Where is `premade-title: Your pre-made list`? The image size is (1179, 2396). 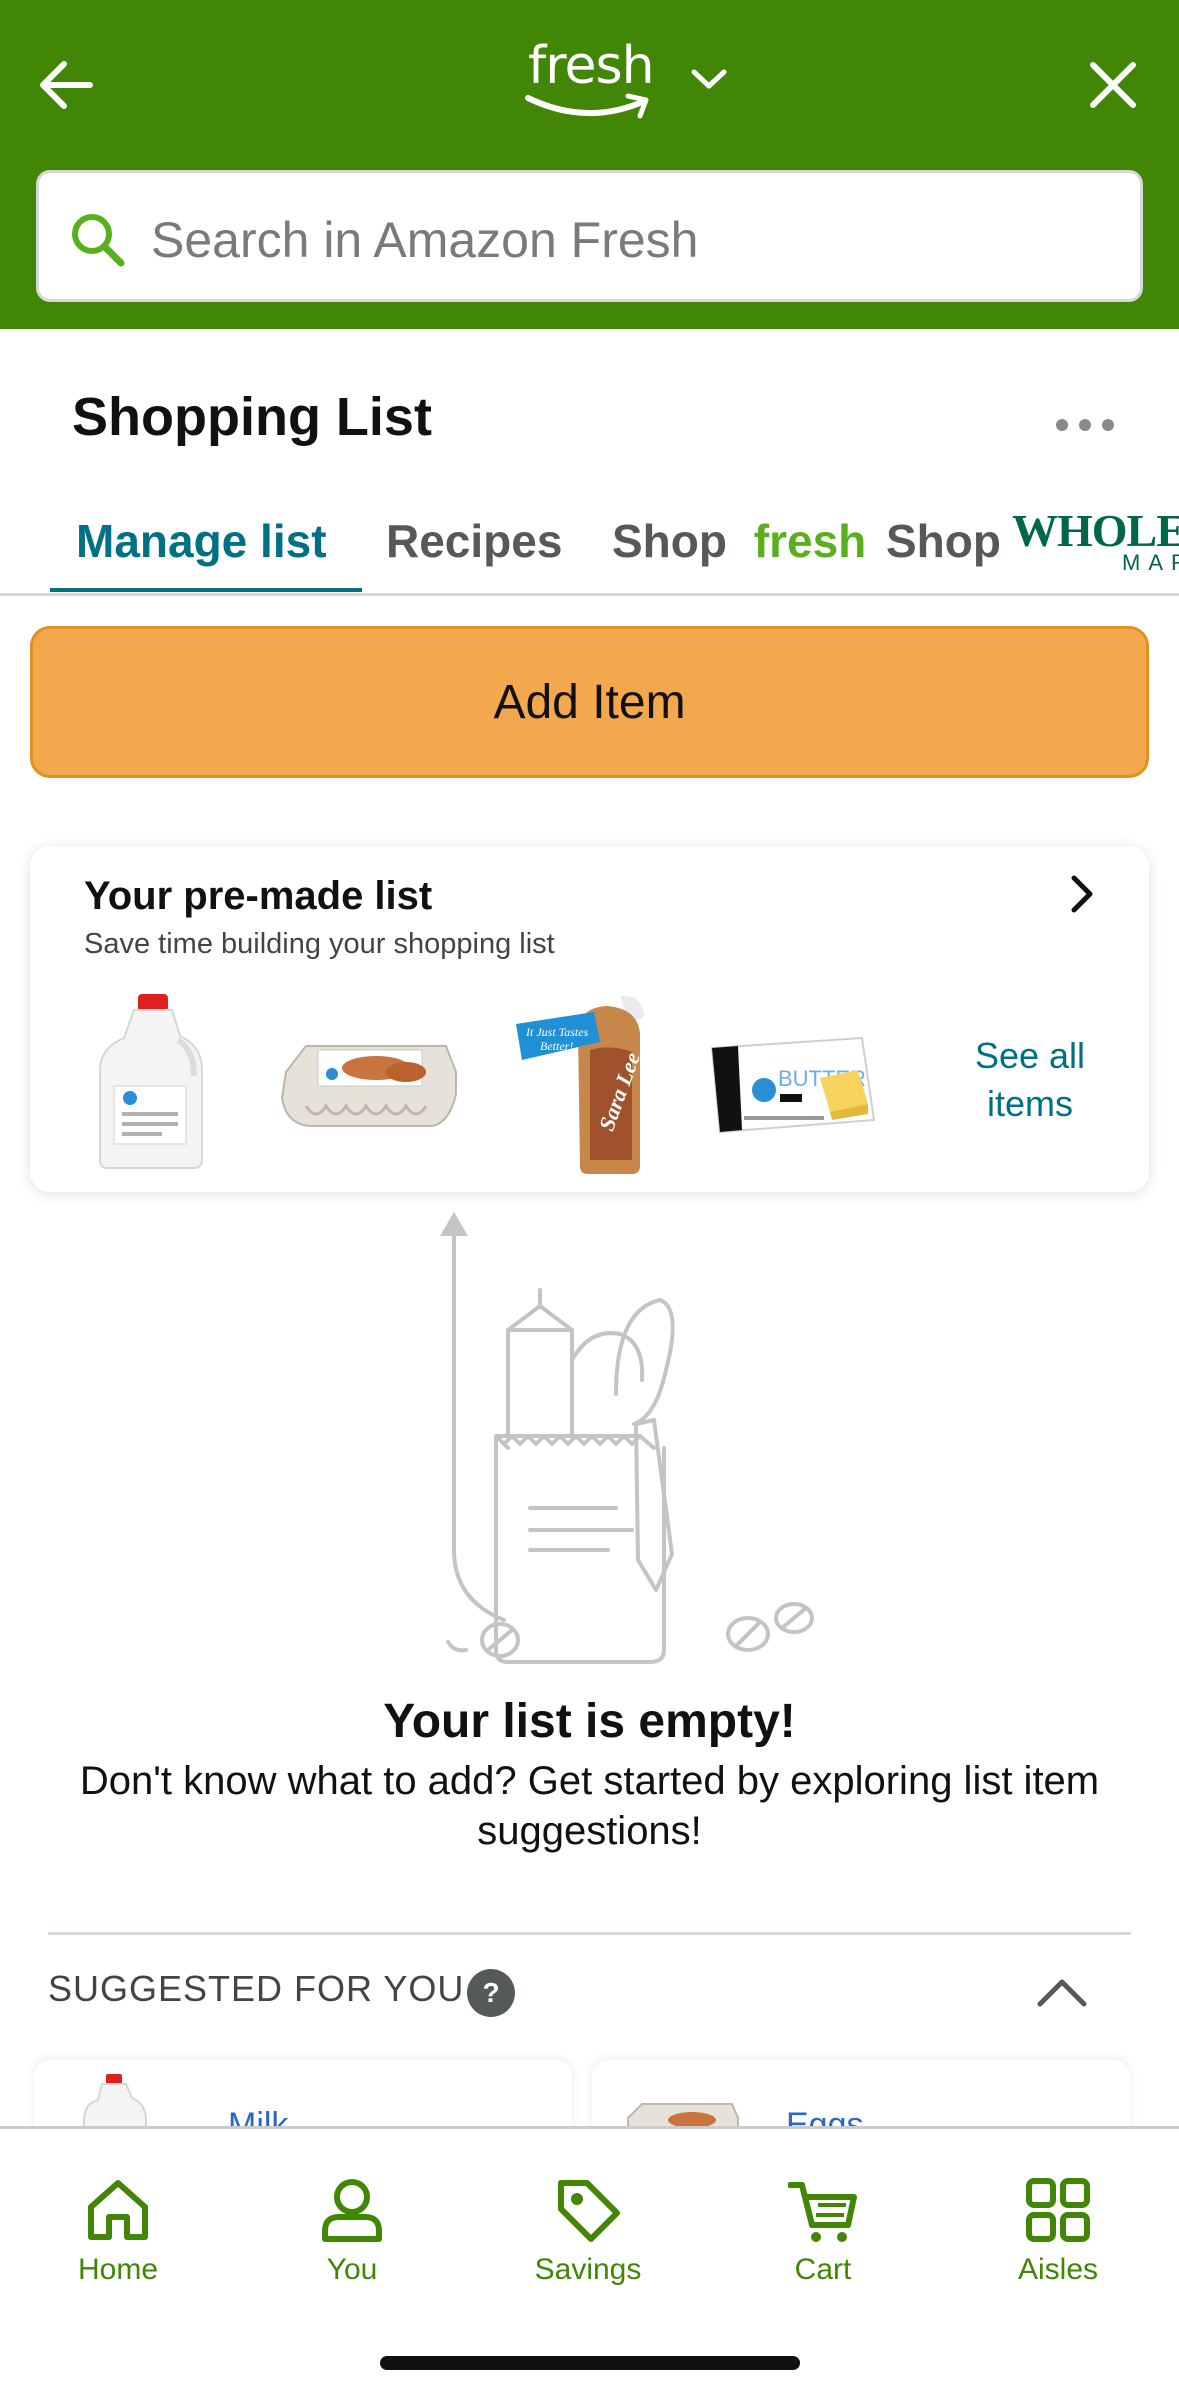
premade-title: Your pre-made list is located at coordinates (258, 896).